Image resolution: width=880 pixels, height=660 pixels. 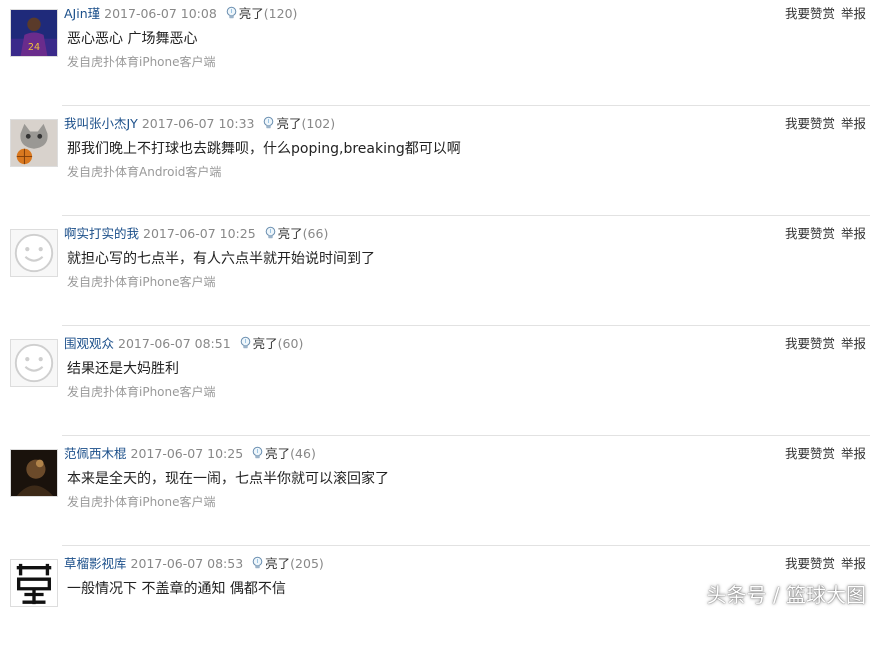 I want to click on comment-time: 2017-06-07 10:33, so click(x=198, y=123).